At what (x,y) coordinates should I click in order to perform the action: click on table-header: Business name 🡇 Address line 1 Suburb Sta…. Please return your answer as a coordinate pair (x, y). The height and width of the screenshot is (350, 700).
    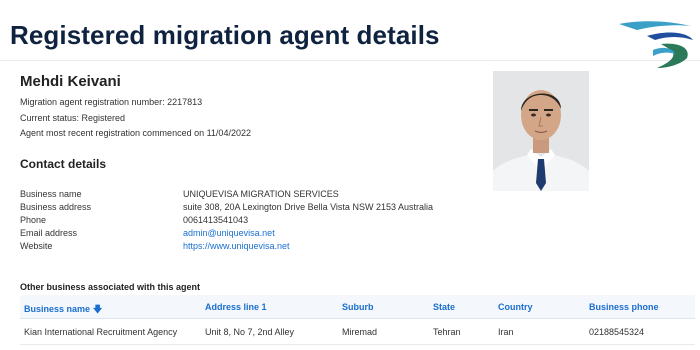
    Looking at the image, I should click on (357, 307).